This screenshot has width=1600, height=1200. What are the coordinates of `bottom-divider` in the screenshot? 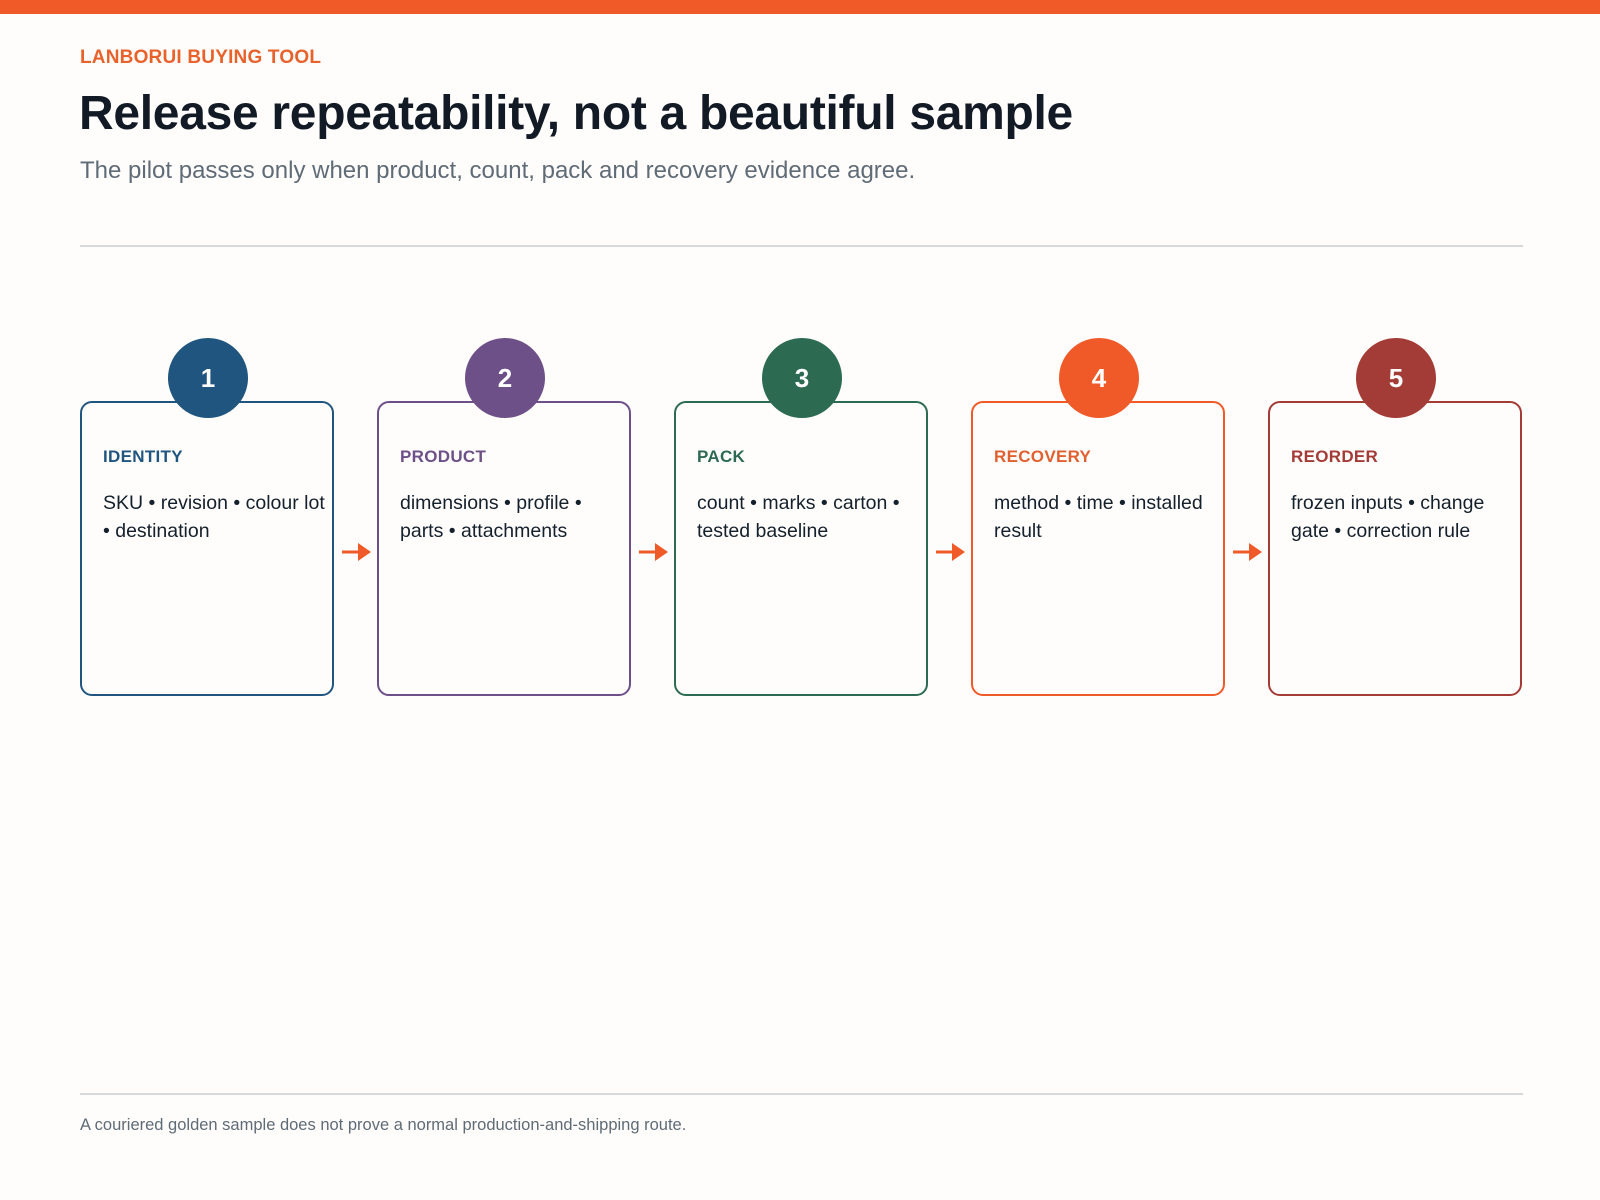 It's located at (801, 1094).